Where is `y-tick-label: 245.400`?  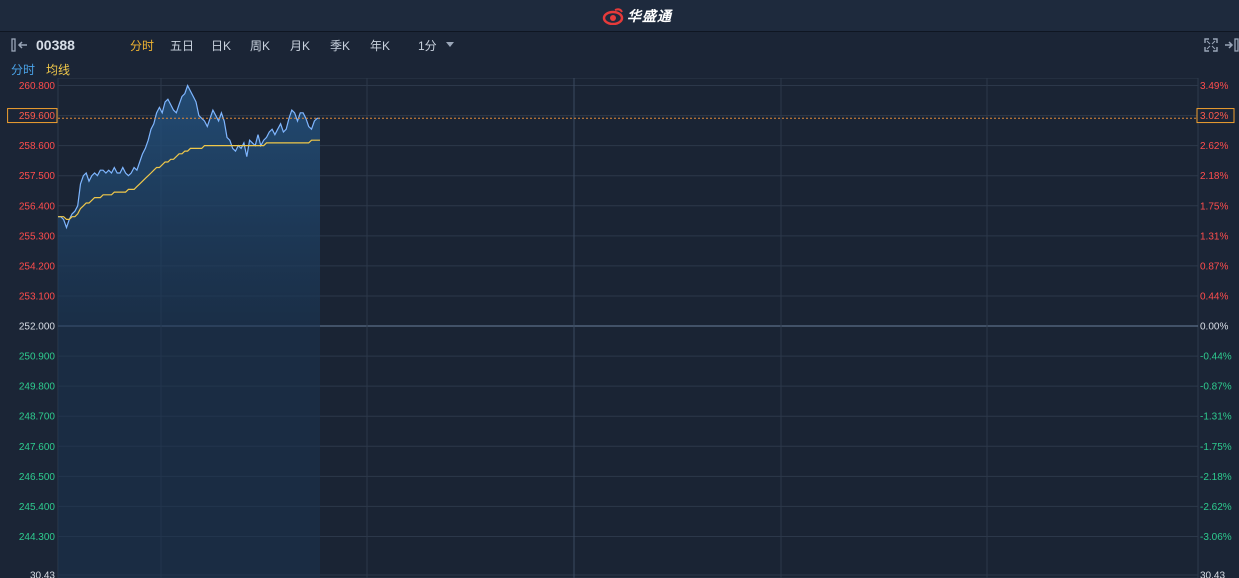 y-tick-label: 245.400 is located at coordinates (37, 507).